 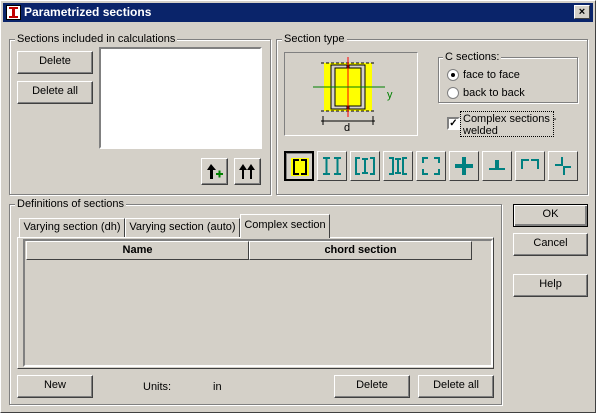 What do you see at coordinates (88, 12) in the screenshot?
I see `window-title: Parametrized sections` at bounding box center [88, 12].